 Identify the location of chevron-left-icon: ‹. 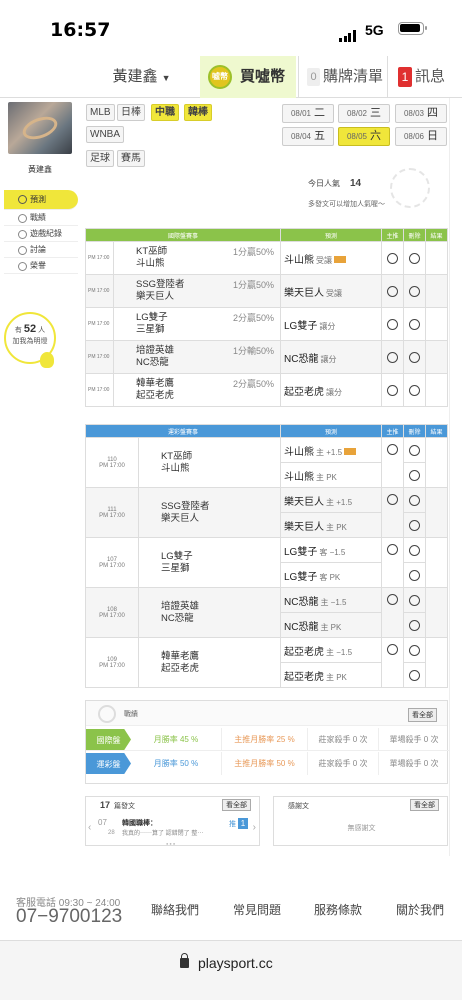
(89, 827).